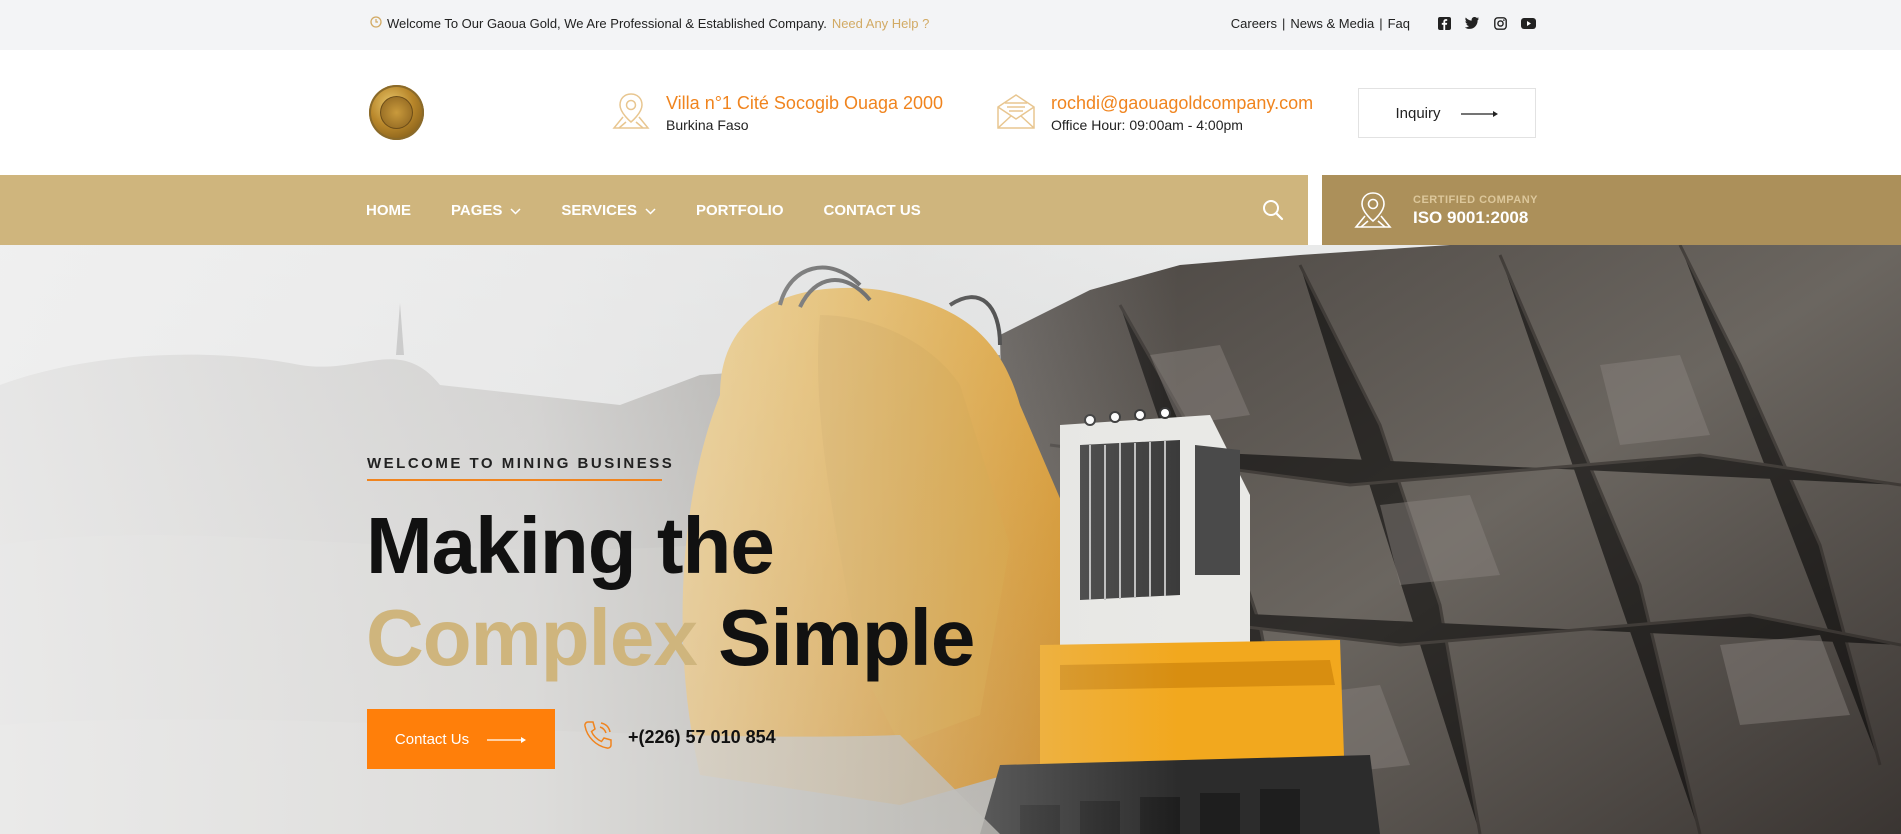 The width and height of the screenshot is (1901, 834). Describe the element at coordinates (1016, 113) in the screenshot. I see `envelope-icon` at that location.